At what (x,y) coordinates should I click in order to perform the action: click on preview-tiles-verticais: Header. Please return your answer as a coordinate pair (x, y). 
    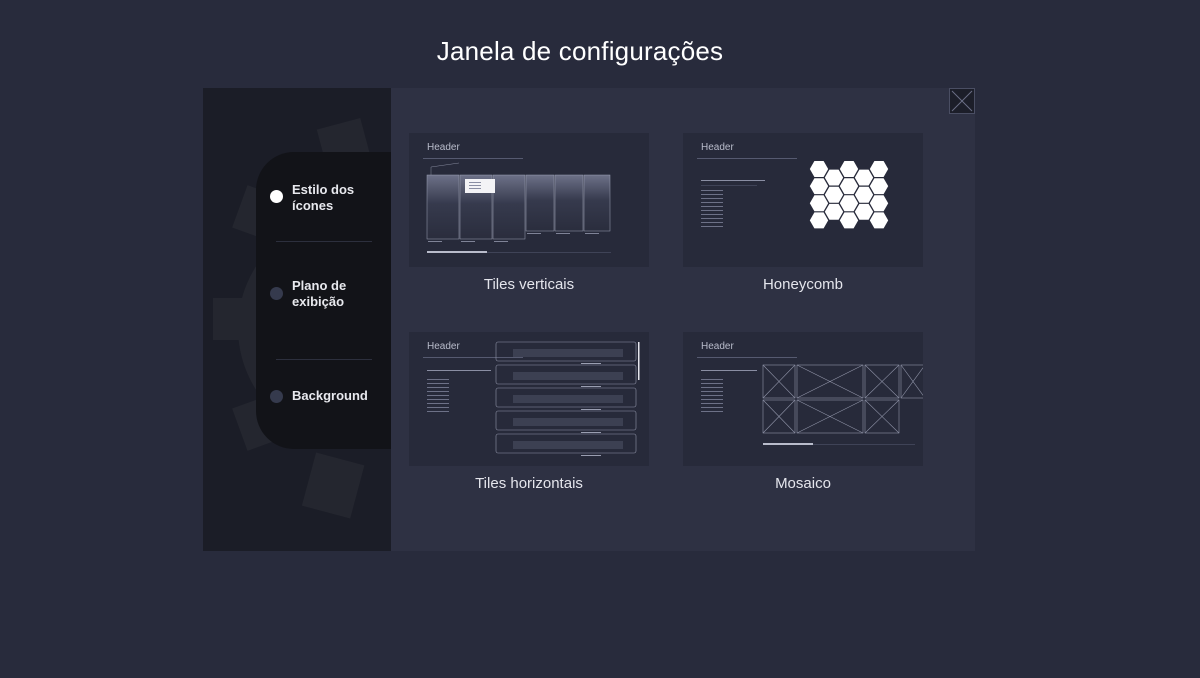
    Looking at the image, I should click on (529, 200).